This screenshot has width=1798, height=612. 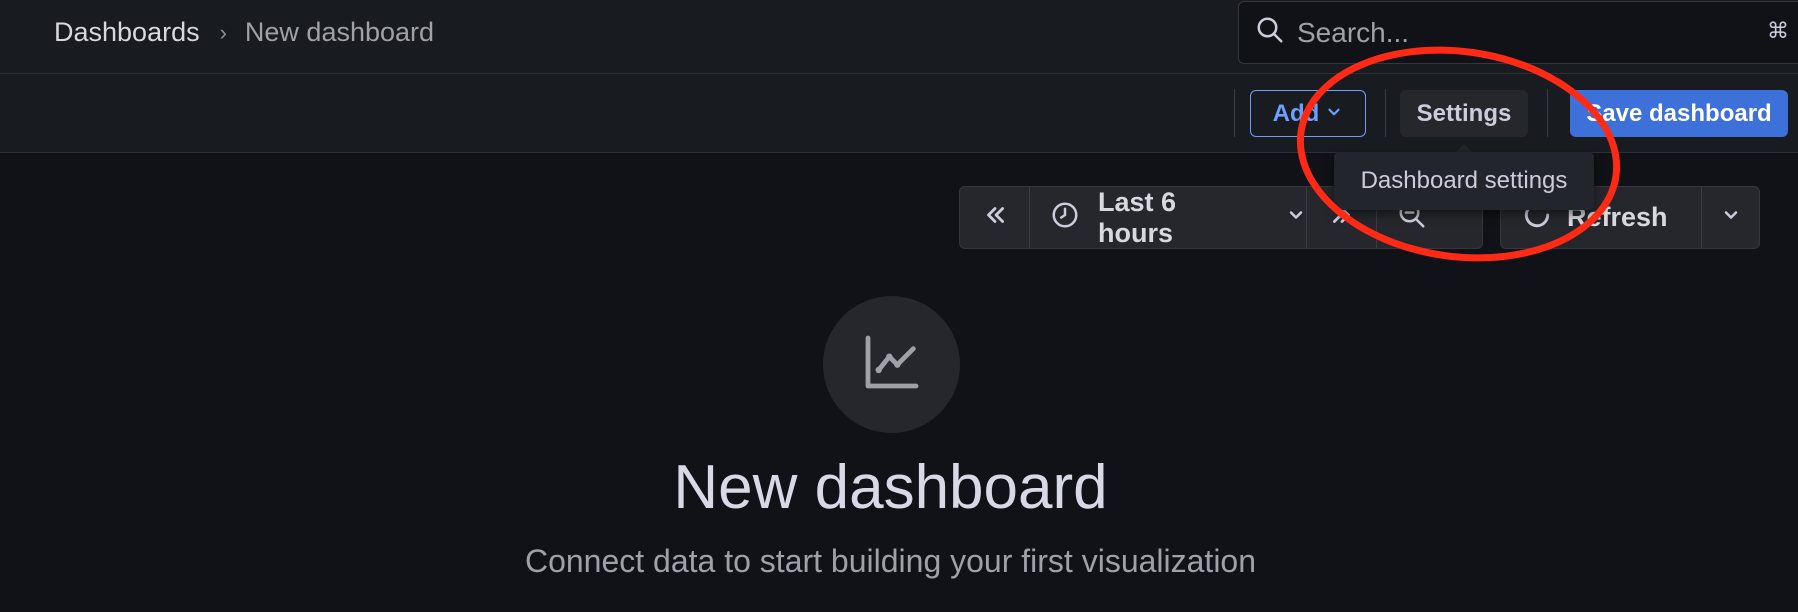 I want to click on settings-button: Settings, so click(x=1464, y=113).